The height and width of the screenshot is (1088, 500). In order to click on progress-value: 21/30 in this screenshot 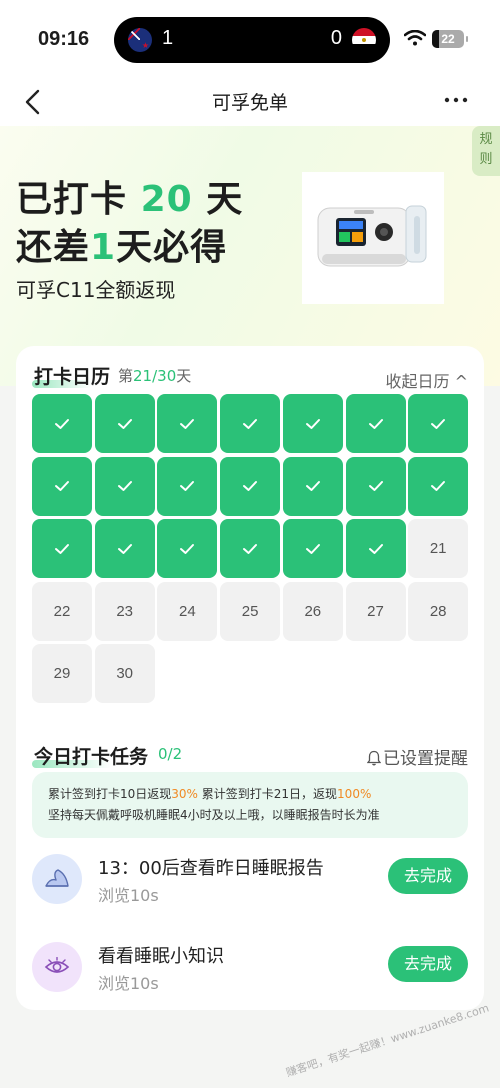, I will do `click(155, 376)`.